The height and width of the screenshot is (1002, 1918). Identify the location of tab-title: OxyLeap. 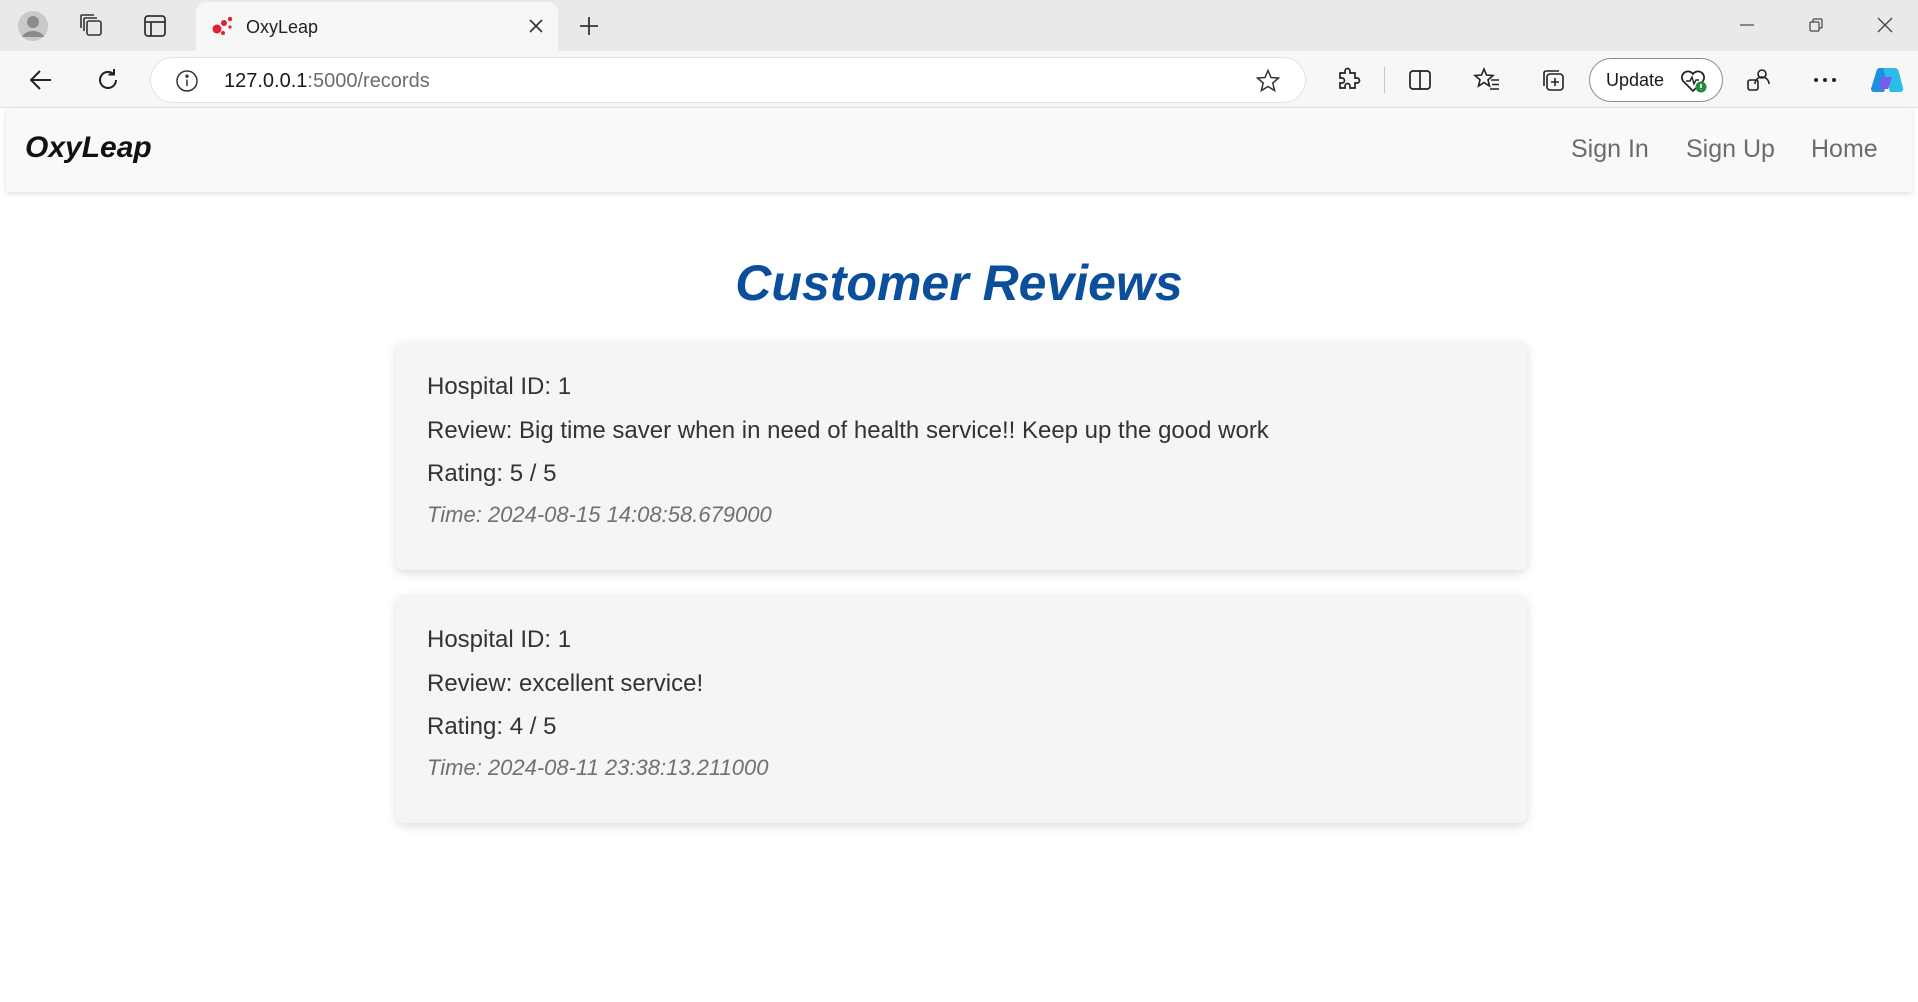
(282, 27).